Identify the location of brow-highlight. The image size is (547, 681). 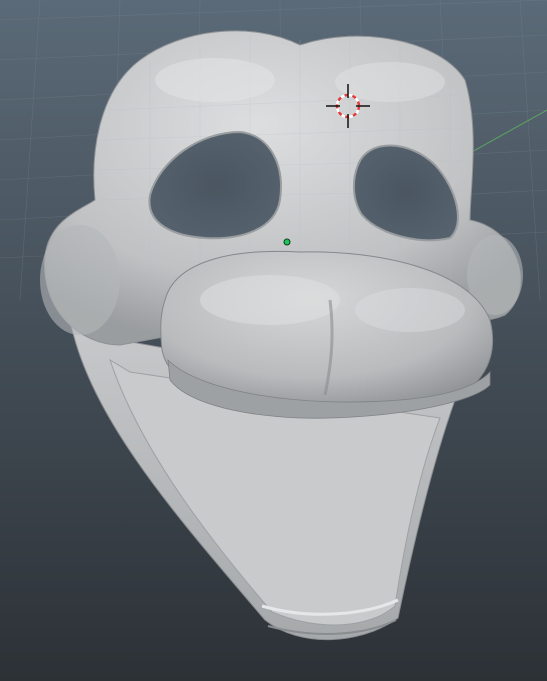
(215, 80).